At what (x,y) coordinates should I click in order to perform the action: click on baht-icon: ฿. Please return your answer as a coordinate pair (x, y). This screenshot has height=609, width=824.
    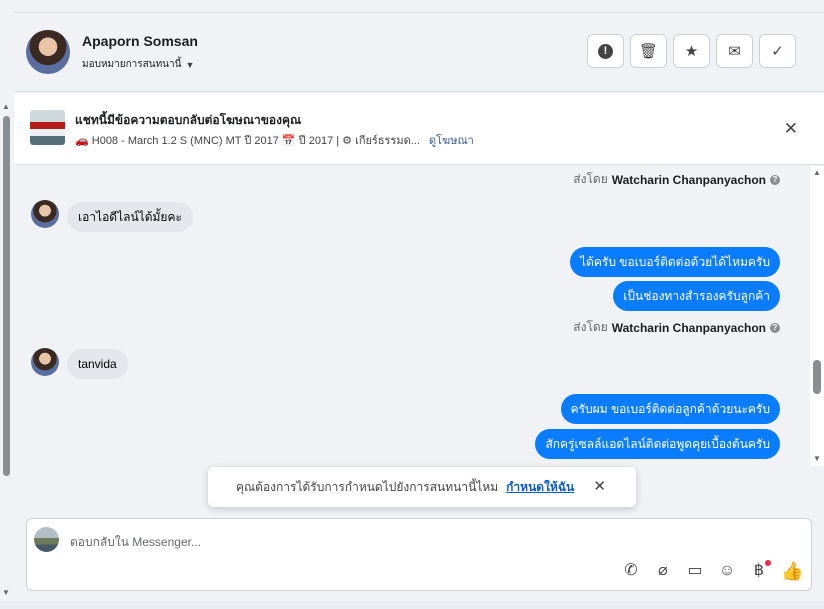
    Looking at the image, I should click on (760, 571).